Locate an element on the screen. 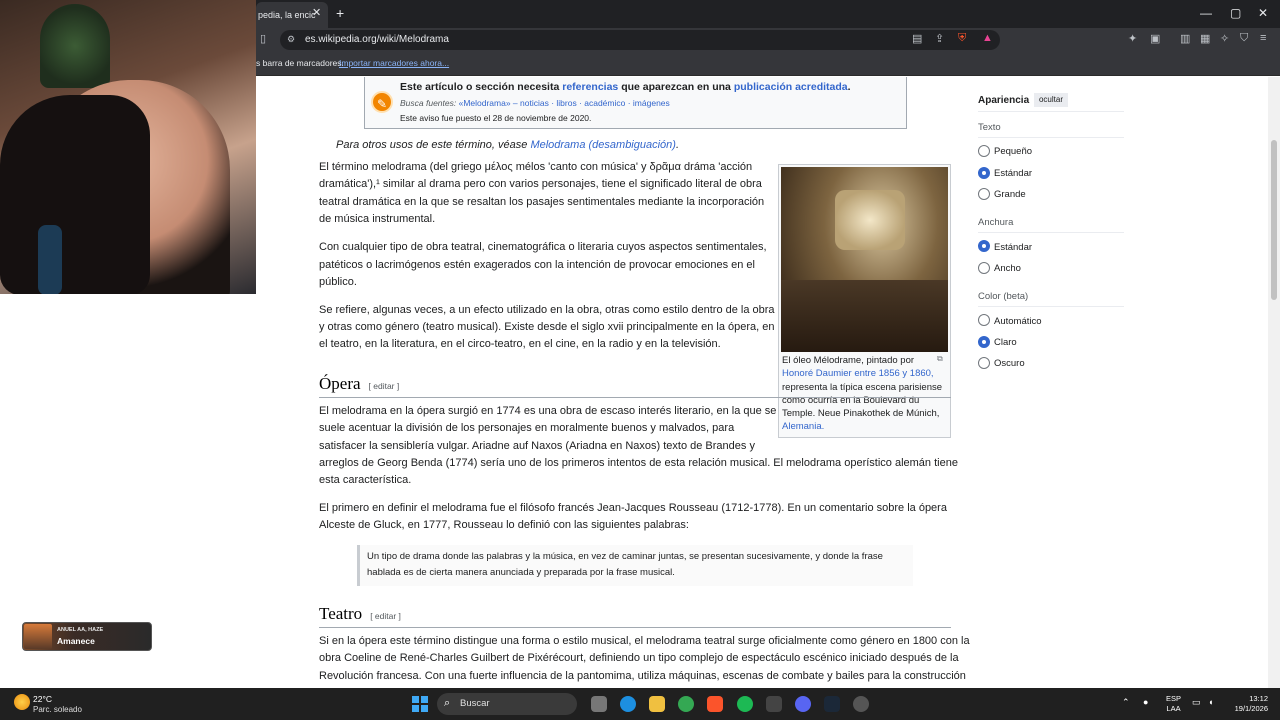  caption-line: Temple. Neue Pinakothek de Múnich, is located at coordinates (861, 414).